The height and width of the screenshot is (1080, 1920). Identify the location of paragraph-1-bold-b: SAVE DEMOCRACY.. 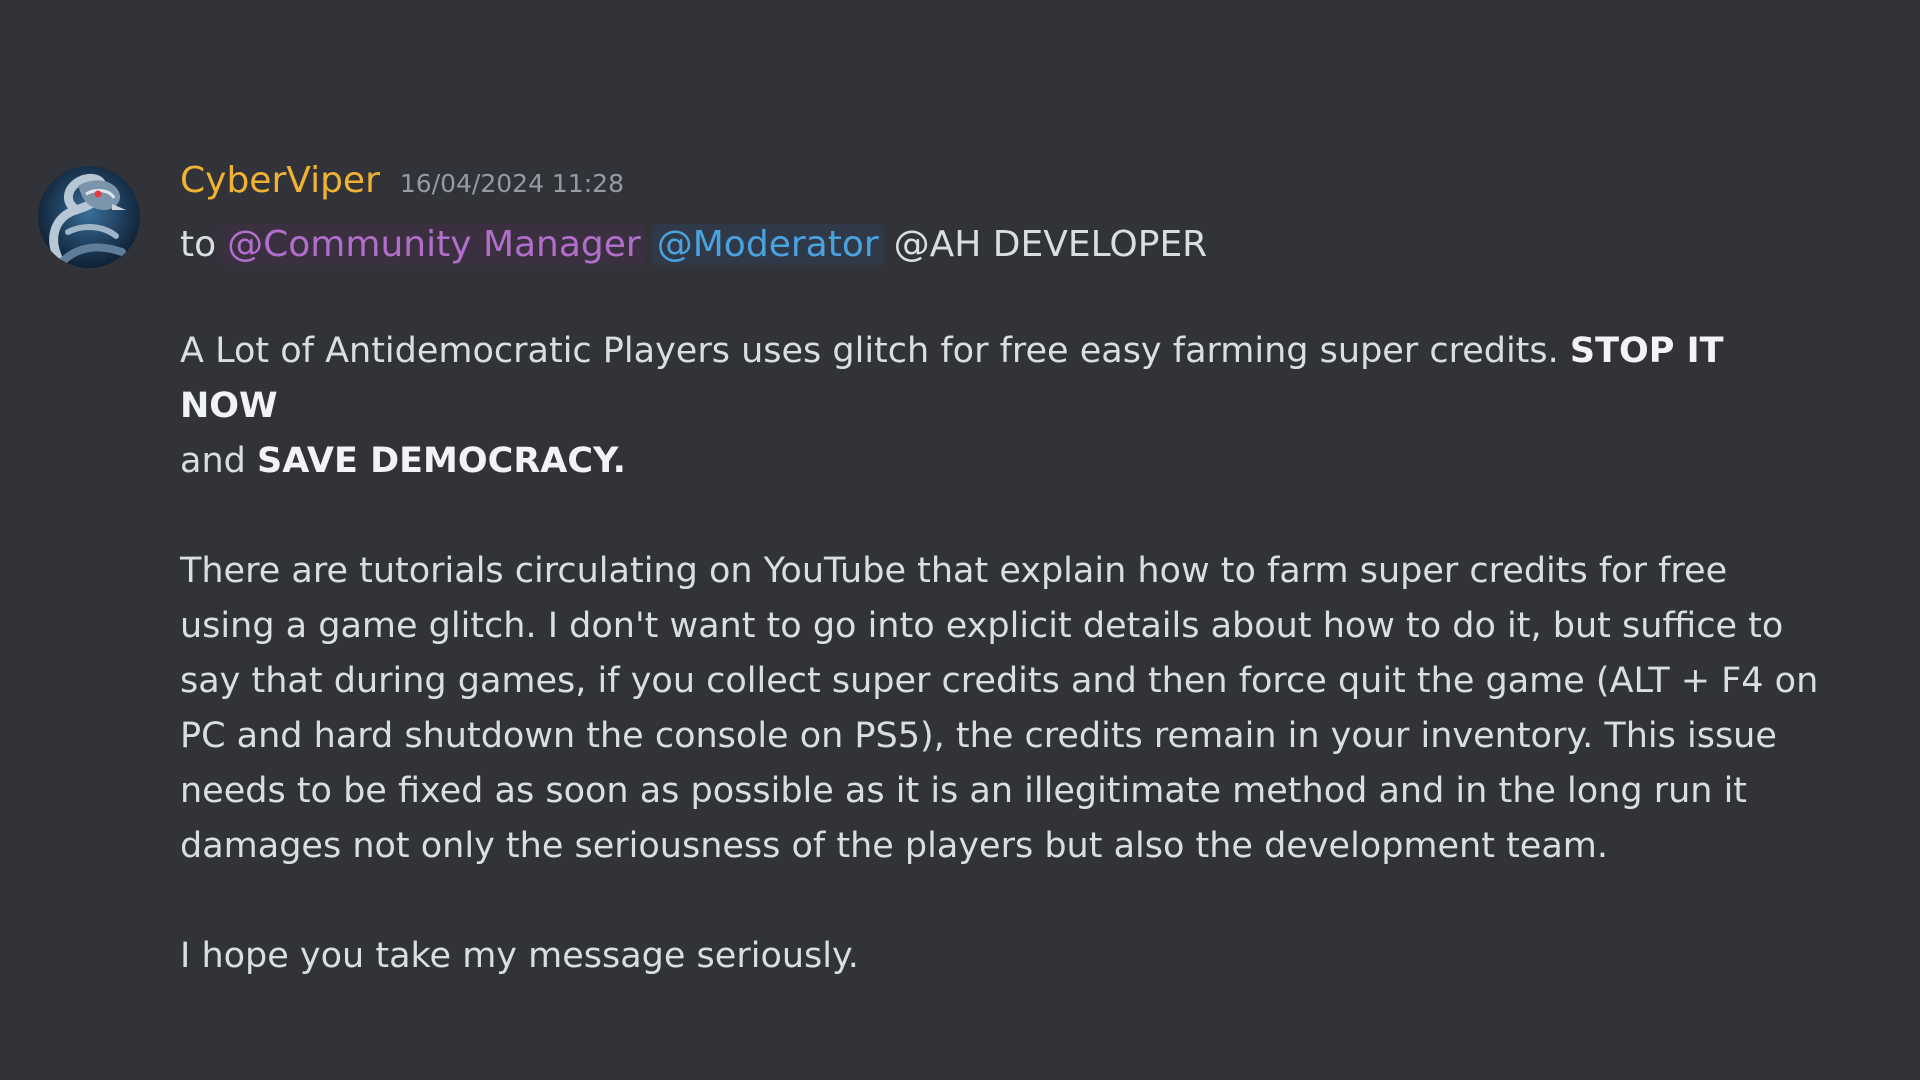
(441, 461).